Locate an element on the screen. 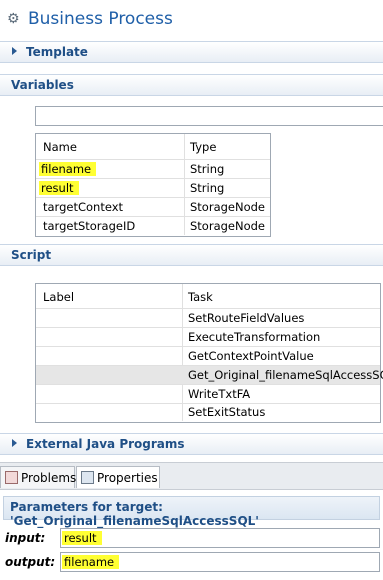 This screenshot has height=580, width=383. editor-title-bar: ⚙ Business Process is located at coordinates (191, 19).